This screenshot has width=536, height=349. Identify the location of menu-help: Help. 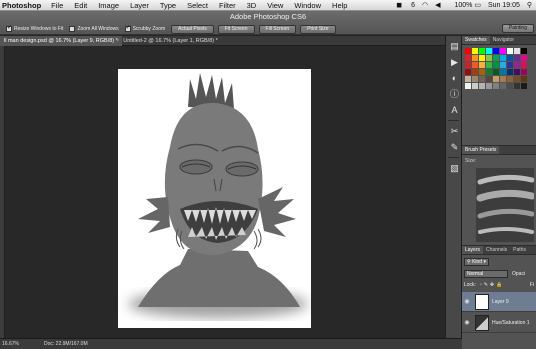
(339, 5).